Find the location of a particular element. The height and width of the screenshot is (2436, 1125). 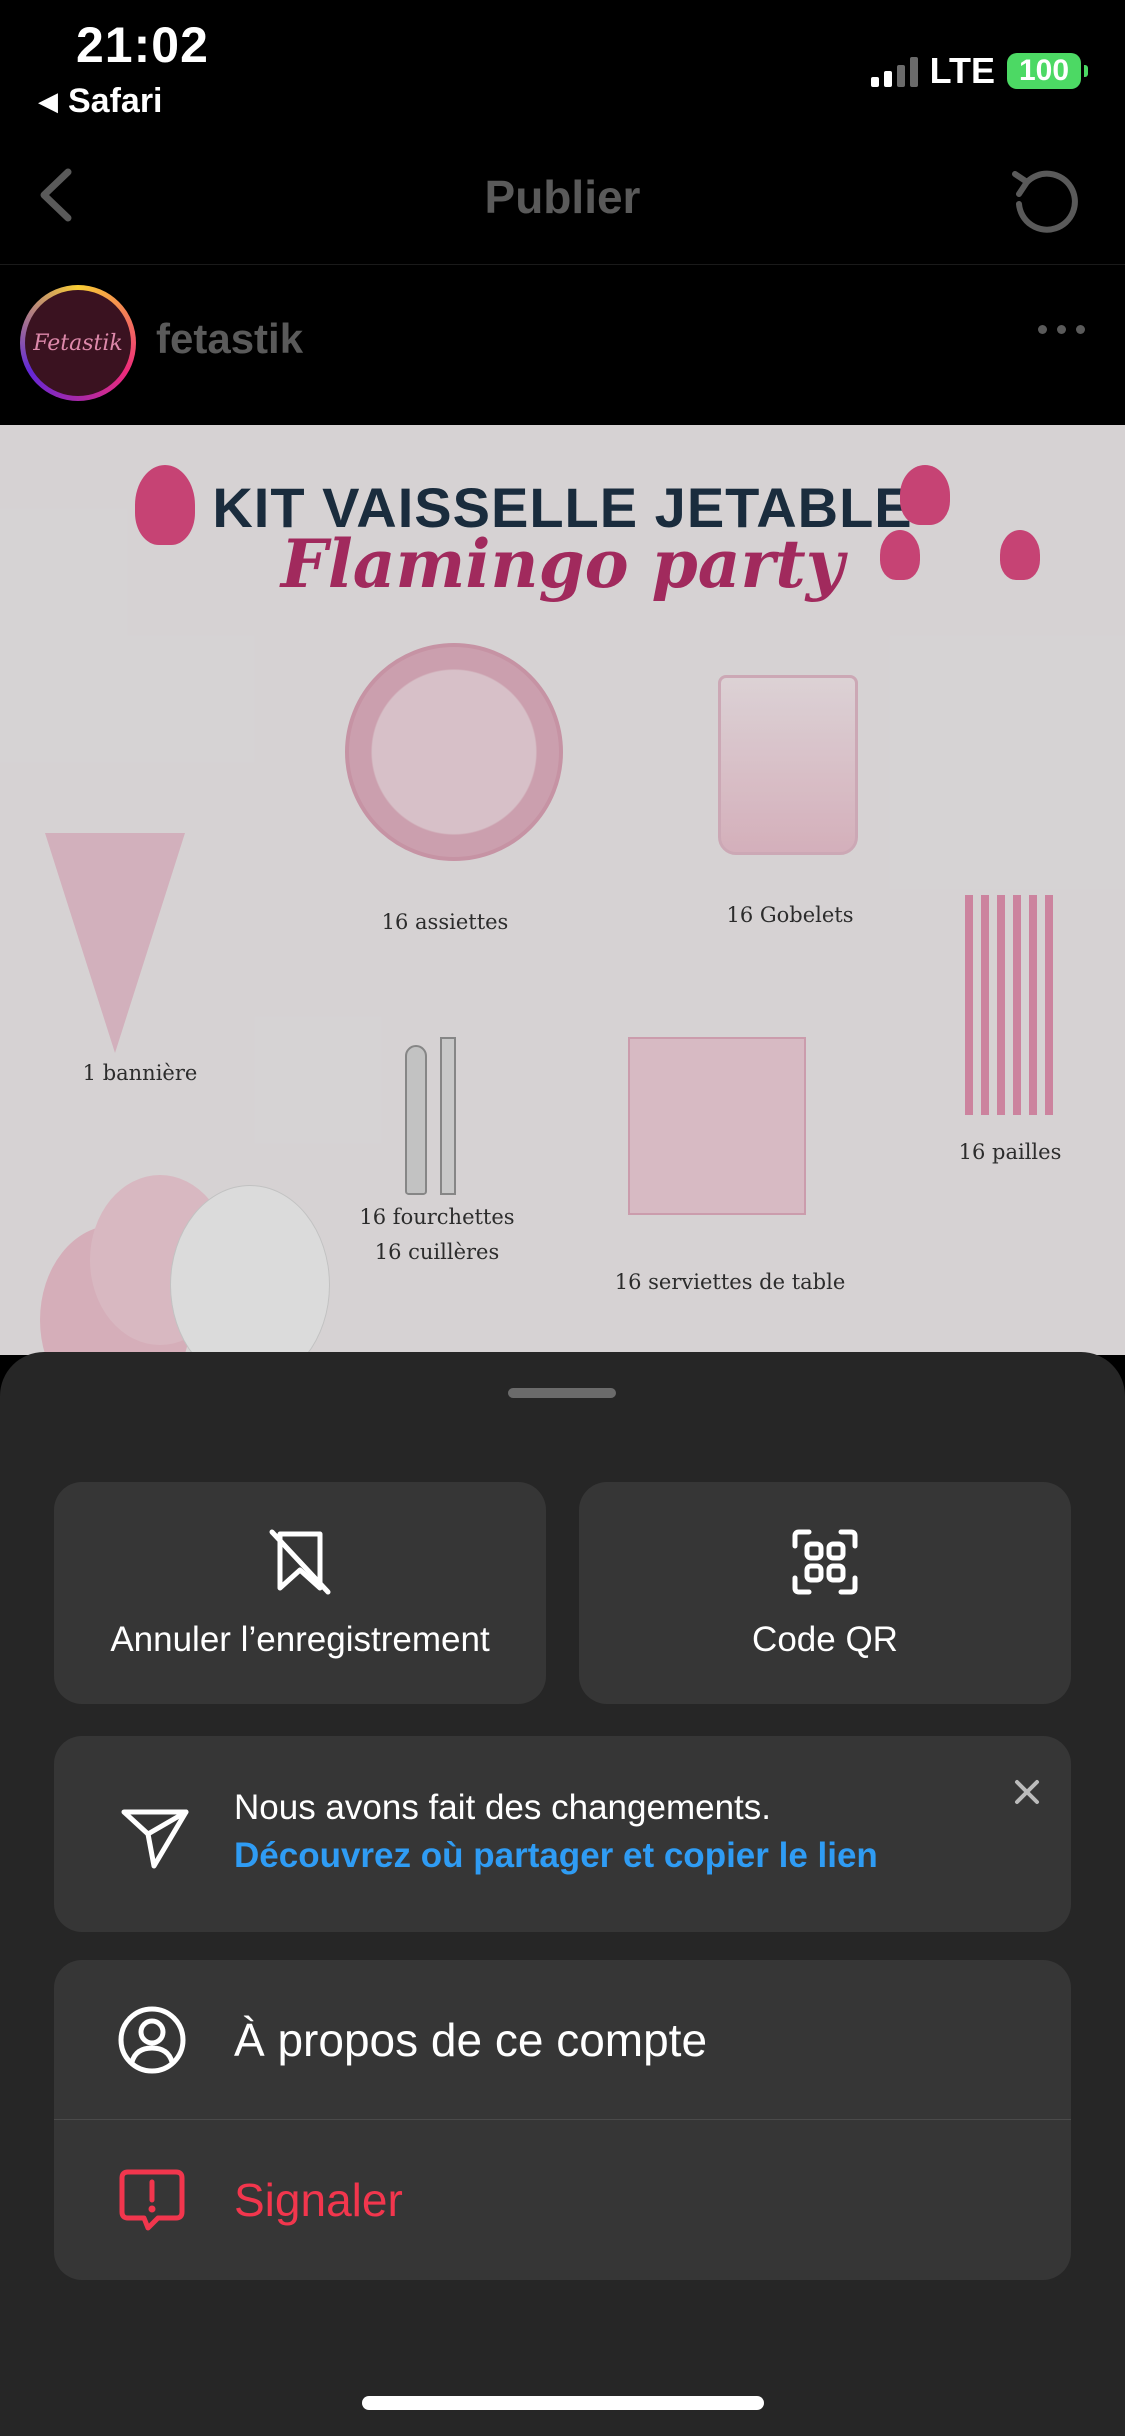

battery-icon: 100 is located at coordinates (1047, 71).